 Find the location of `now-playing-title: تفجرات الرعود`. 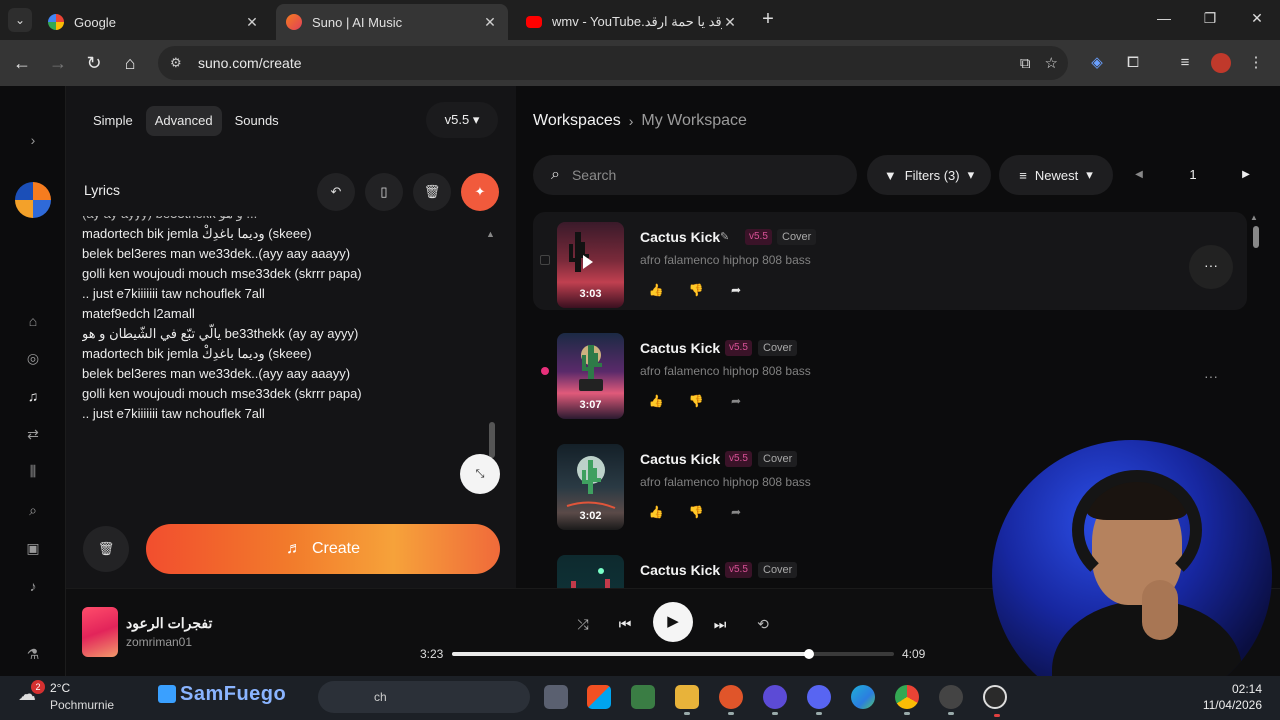

now-playing-title: تفجرات الرعود is located at coordinates (169, 623).